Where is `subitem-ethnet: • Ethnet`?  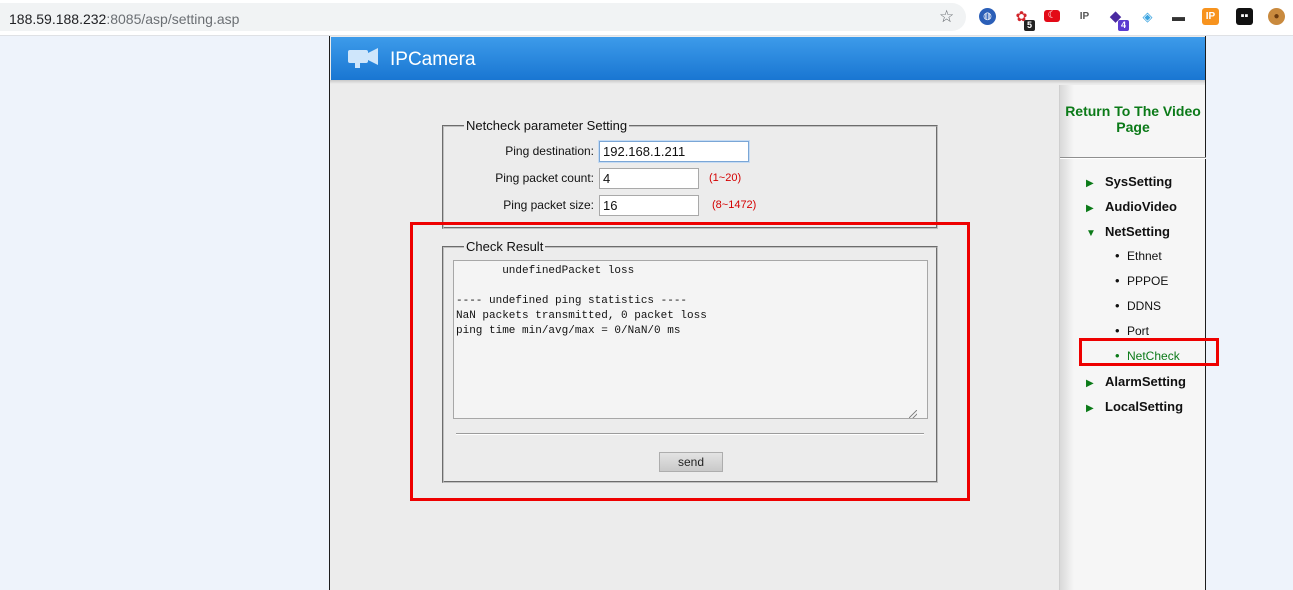
subitem-ethnet: • Ethnet is located at coordinates (1138, 256).